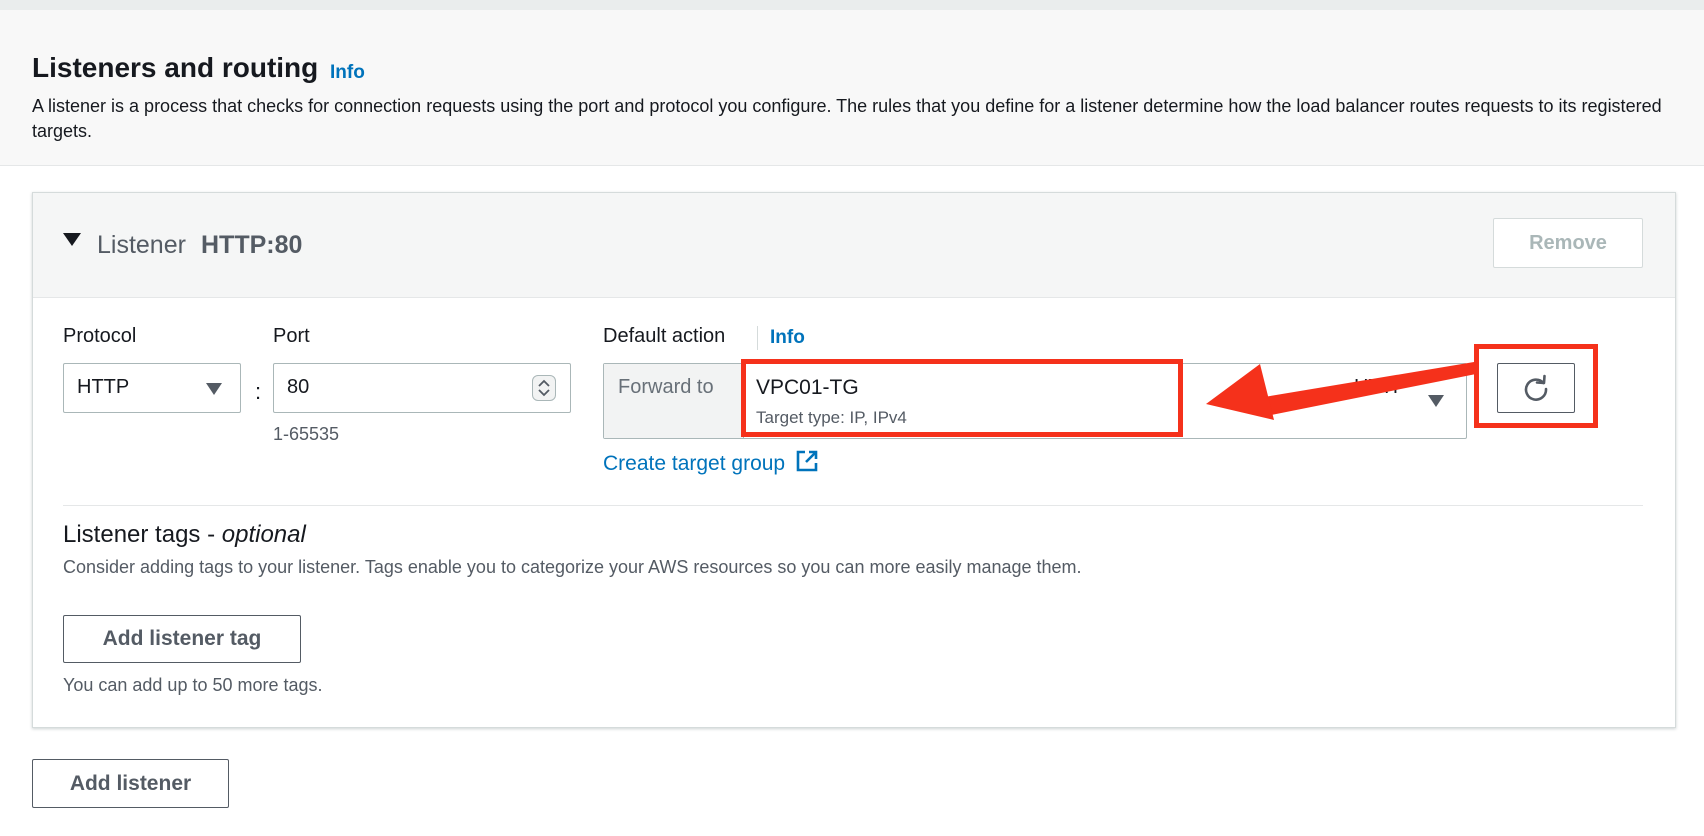 Image resolution: width=1704 pixels, height=836 pixels. What do you see at coordinates (664, 336) in the screenshot?
I see `default-action-label: Default action` at bounding box center [664, 336].